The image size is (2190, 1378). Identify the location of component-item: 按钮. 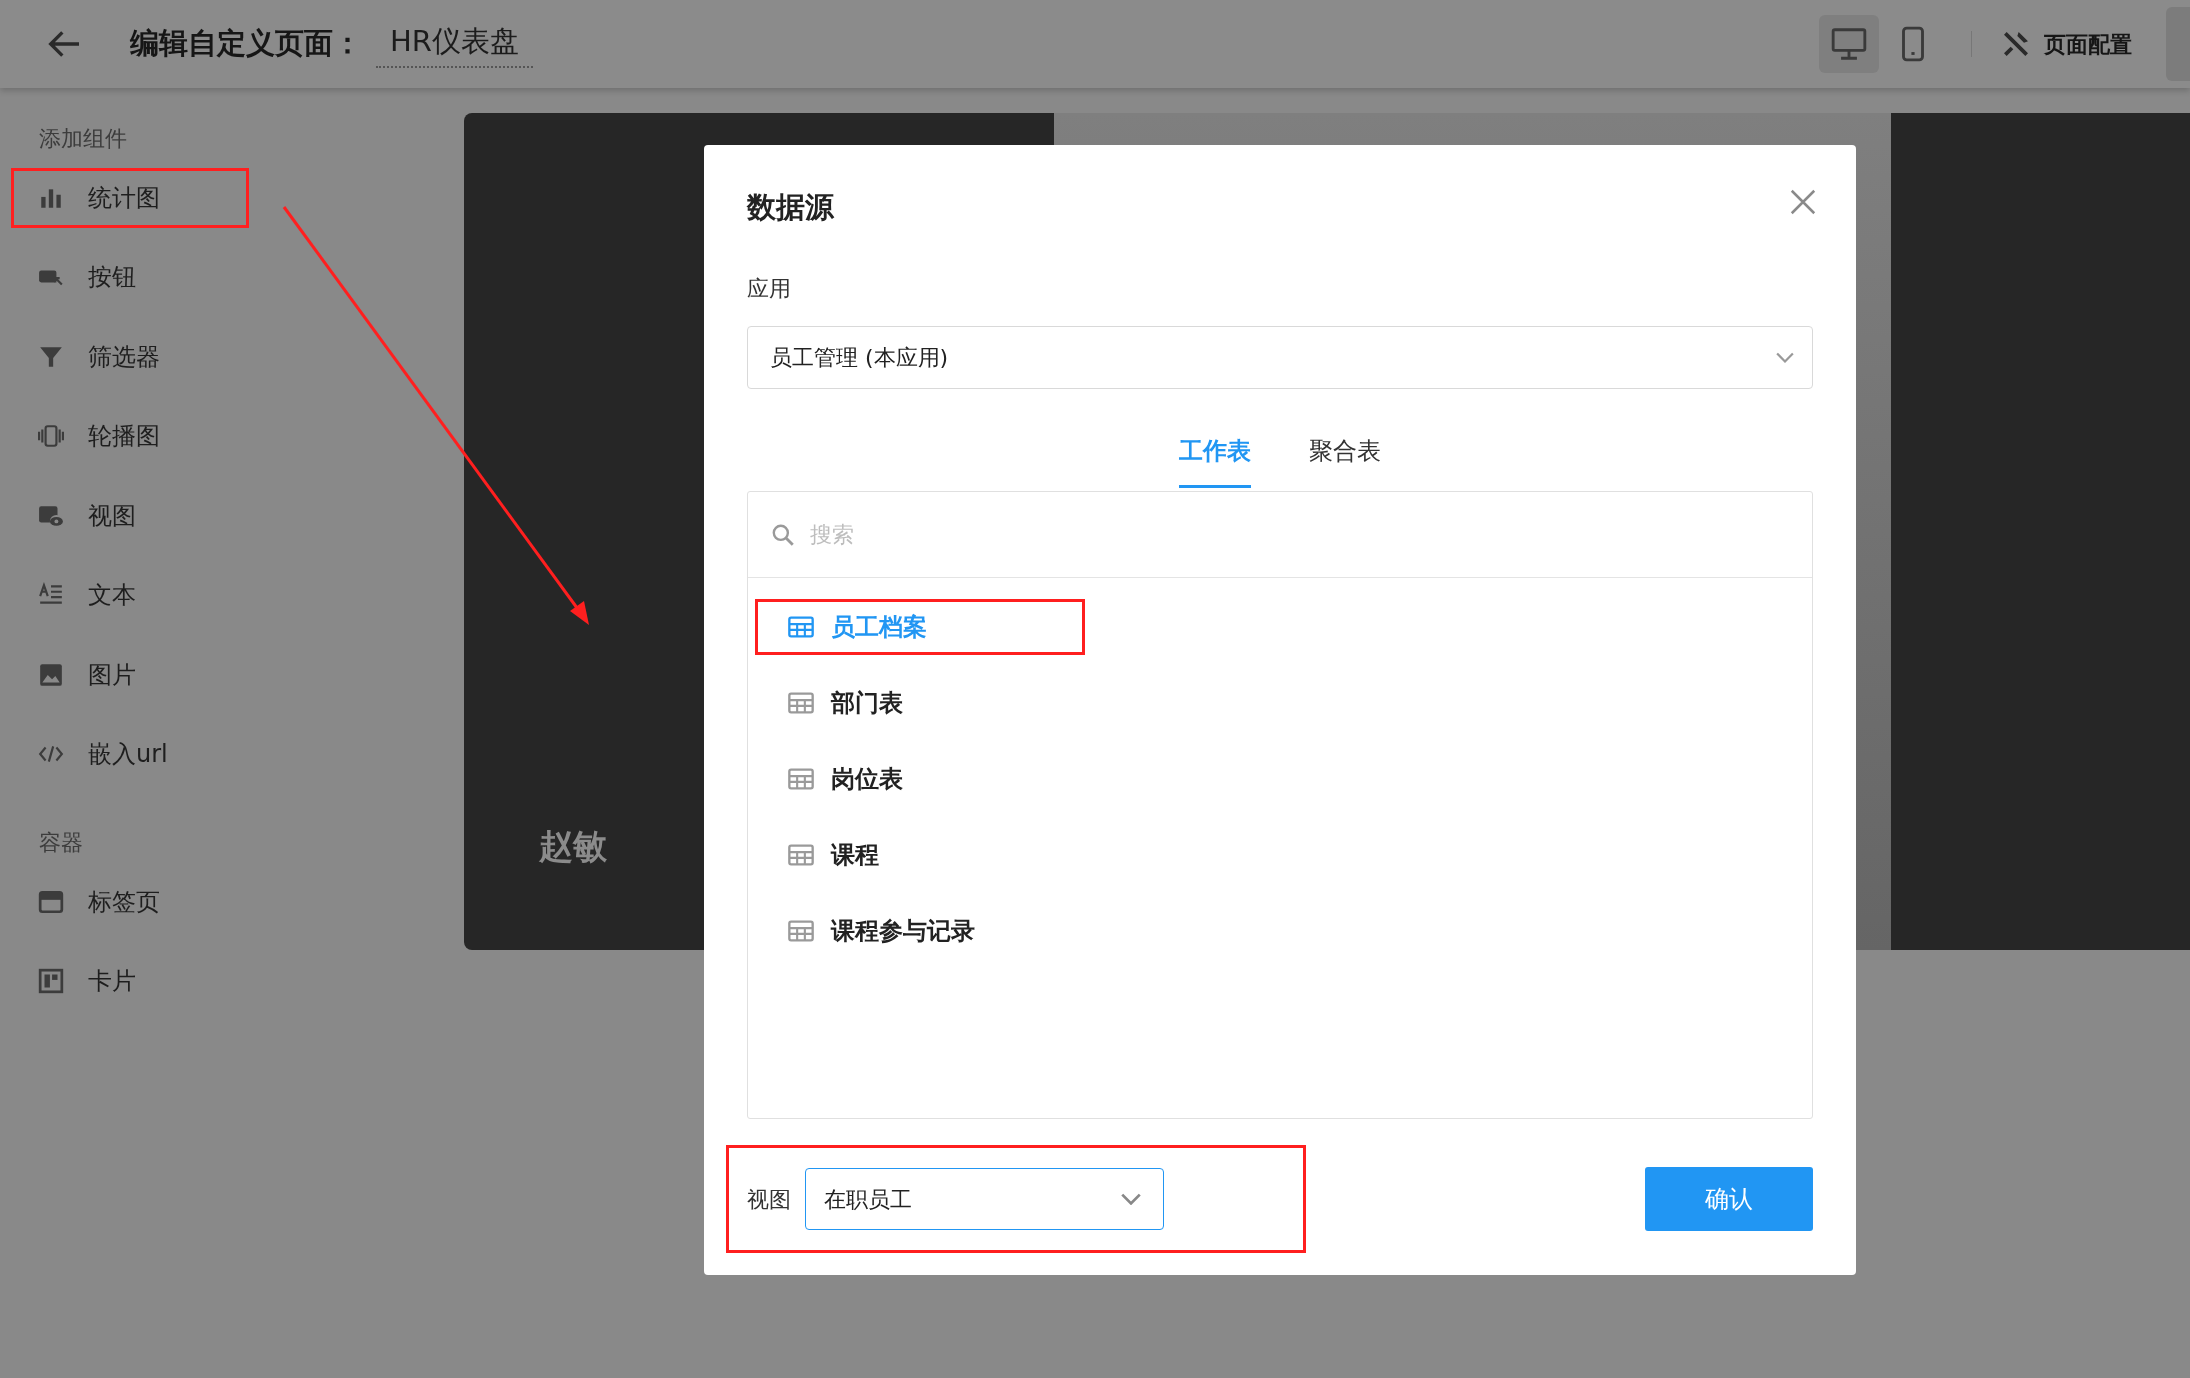
(130, 277).